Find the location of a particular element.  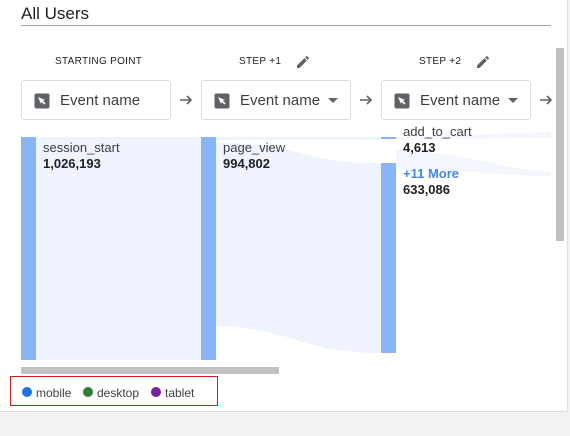

starting-point-dimension-selector: Event name is located at coordinates (96, 100).